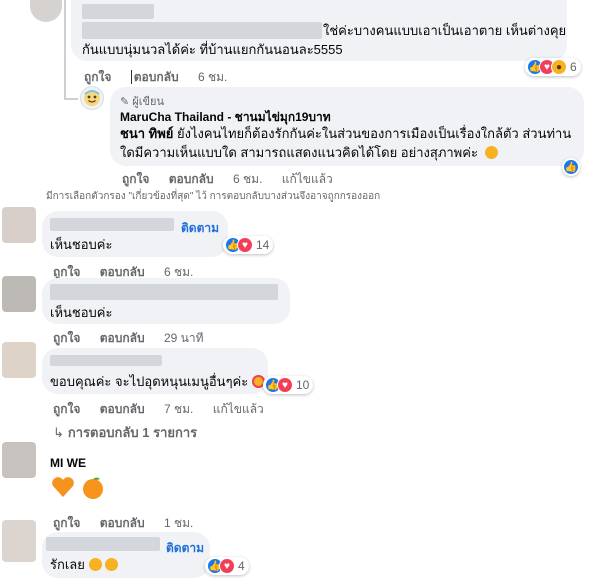 The image size is (606, 581). I want to click on comment-text-body: ขอบคุณค่ะ จะไปอุดหนุนเมนูอื่นๆค่ะ, so click(149, 381).